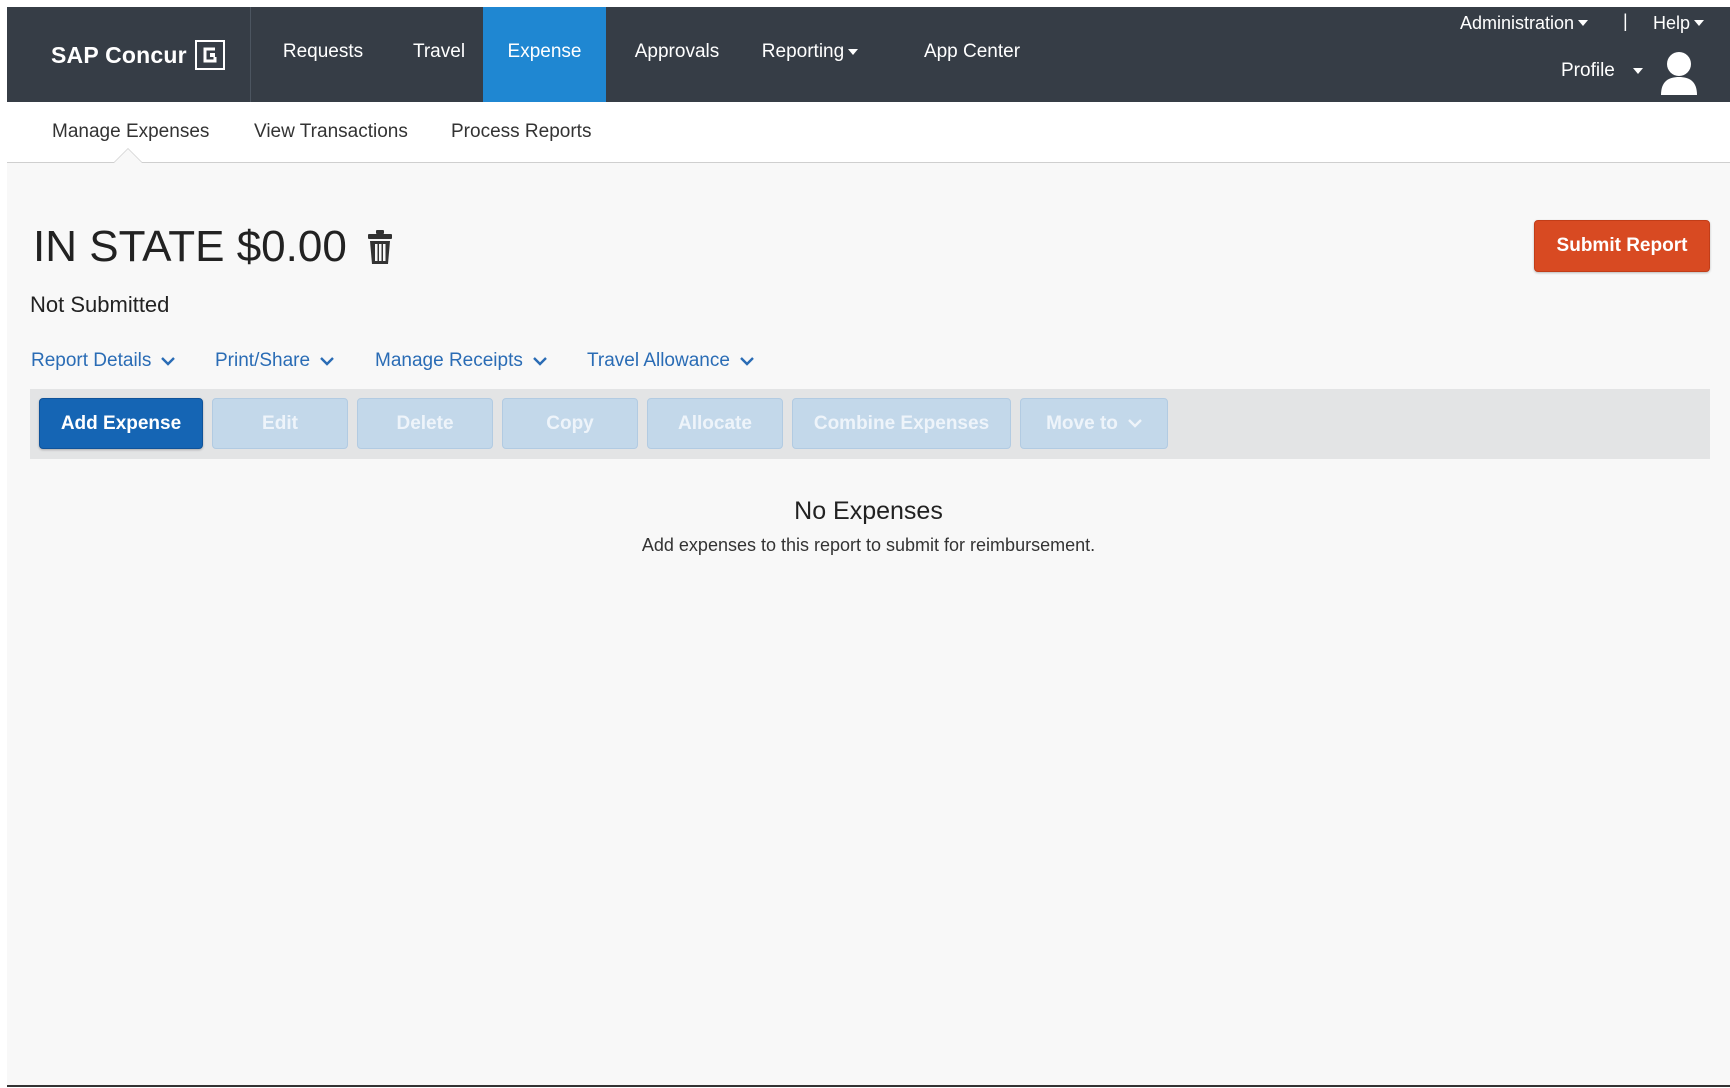 The image size is (1730, 1088). I want to click on report-title-row: IN STATE $0.00, so click(213, 247).